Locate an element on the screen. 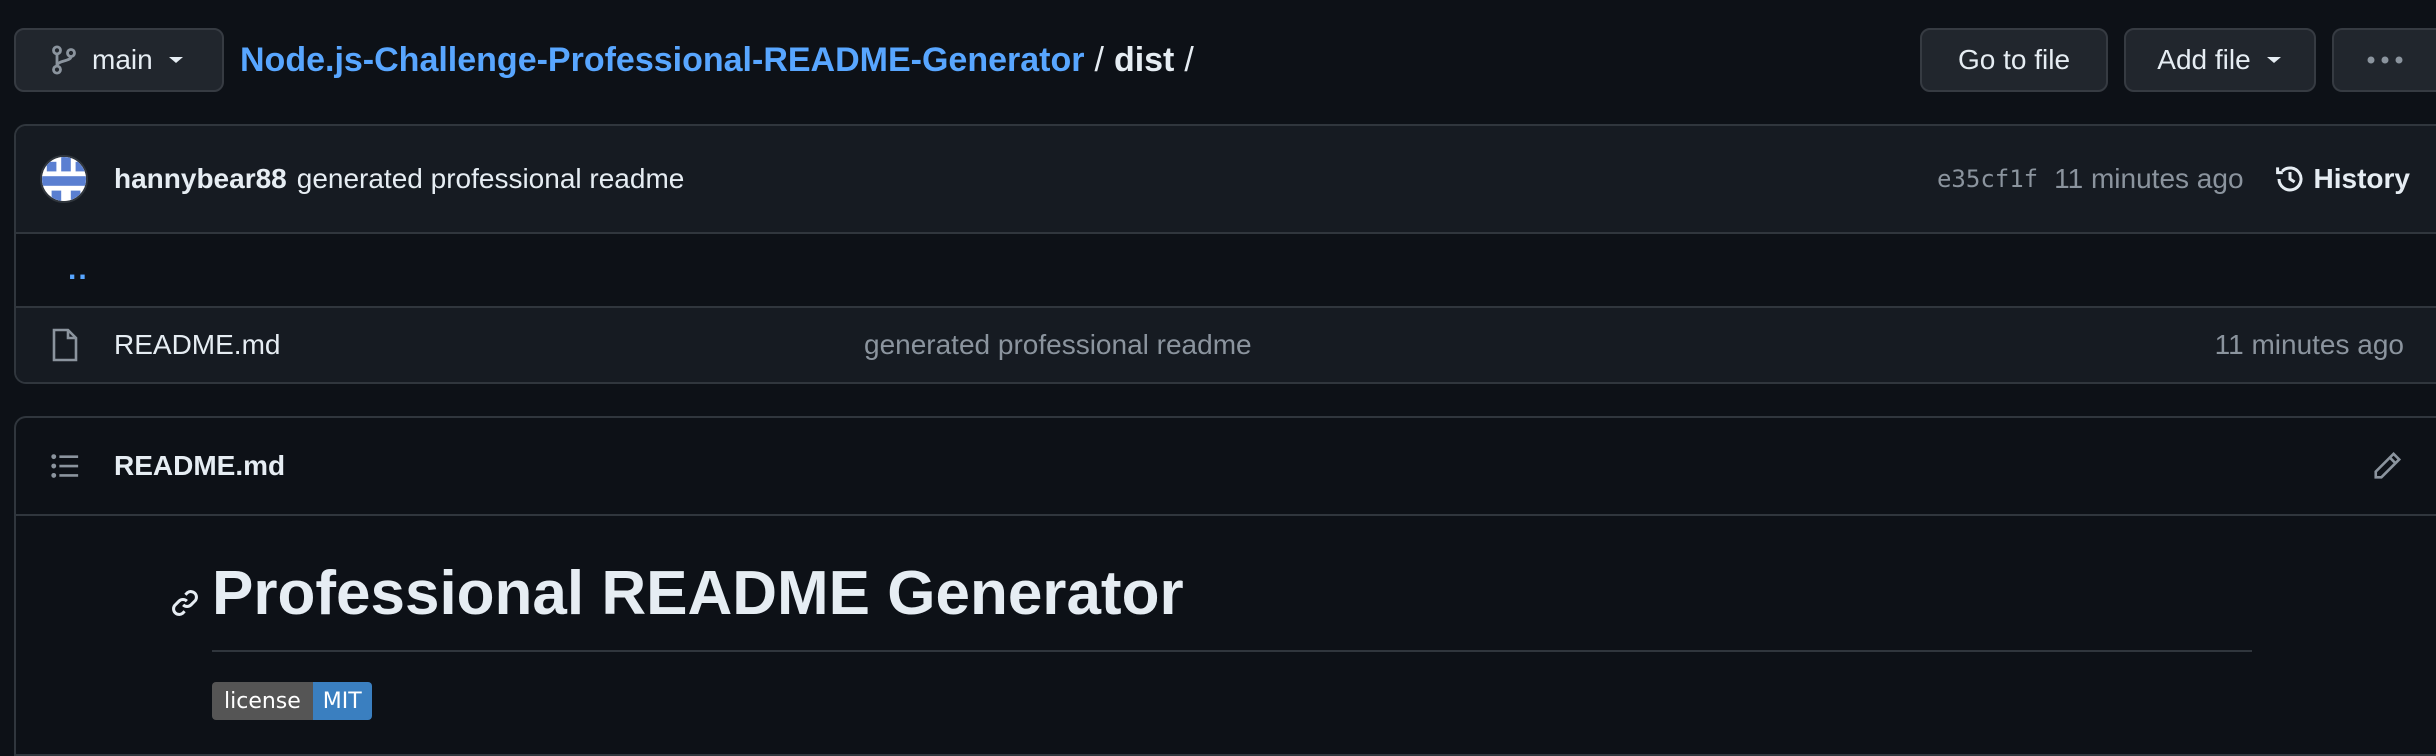  list-unordered-icon is located at coordinates (65, 466).